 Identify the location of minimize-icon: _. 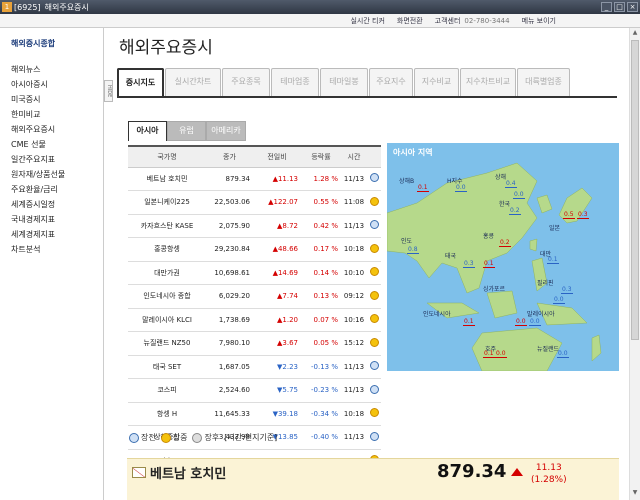
(606, 7).